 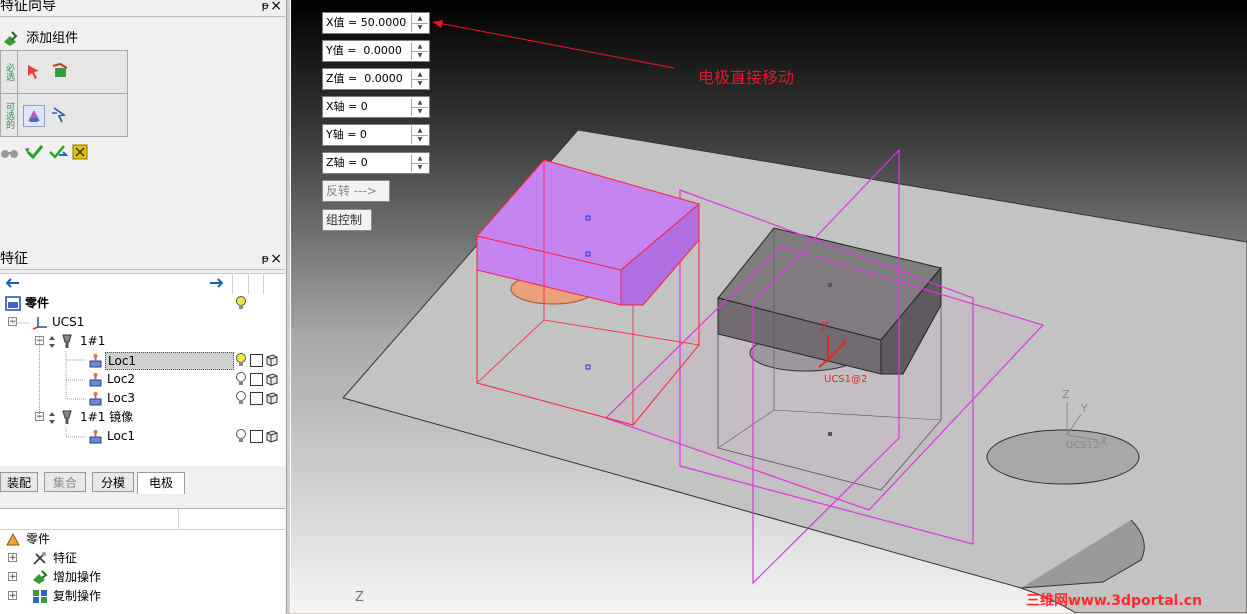 I want to click on op-label: 零件, so click(x=38, y=539).